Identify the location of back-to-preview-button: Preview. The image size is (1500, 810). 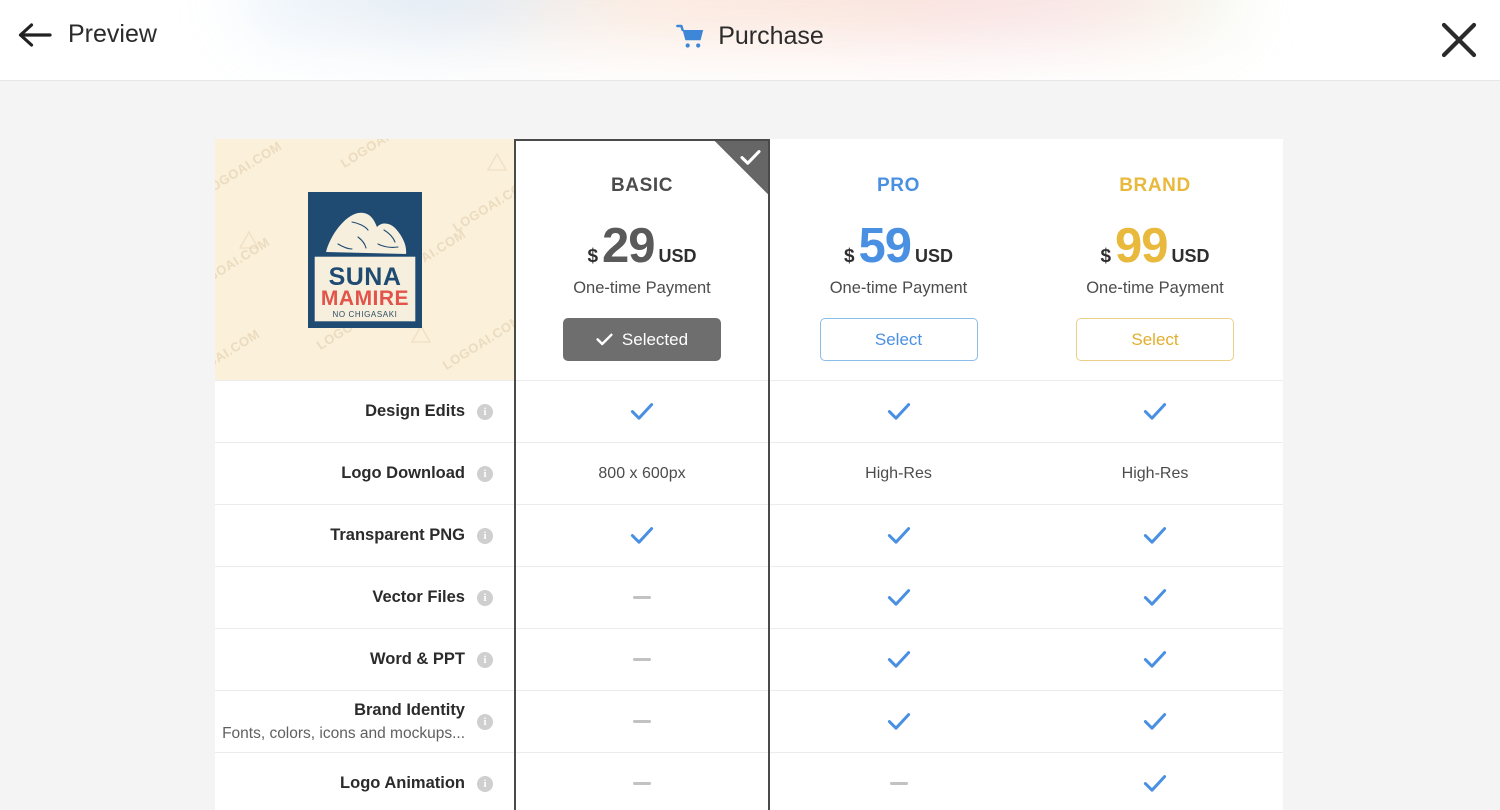
(86, 34).